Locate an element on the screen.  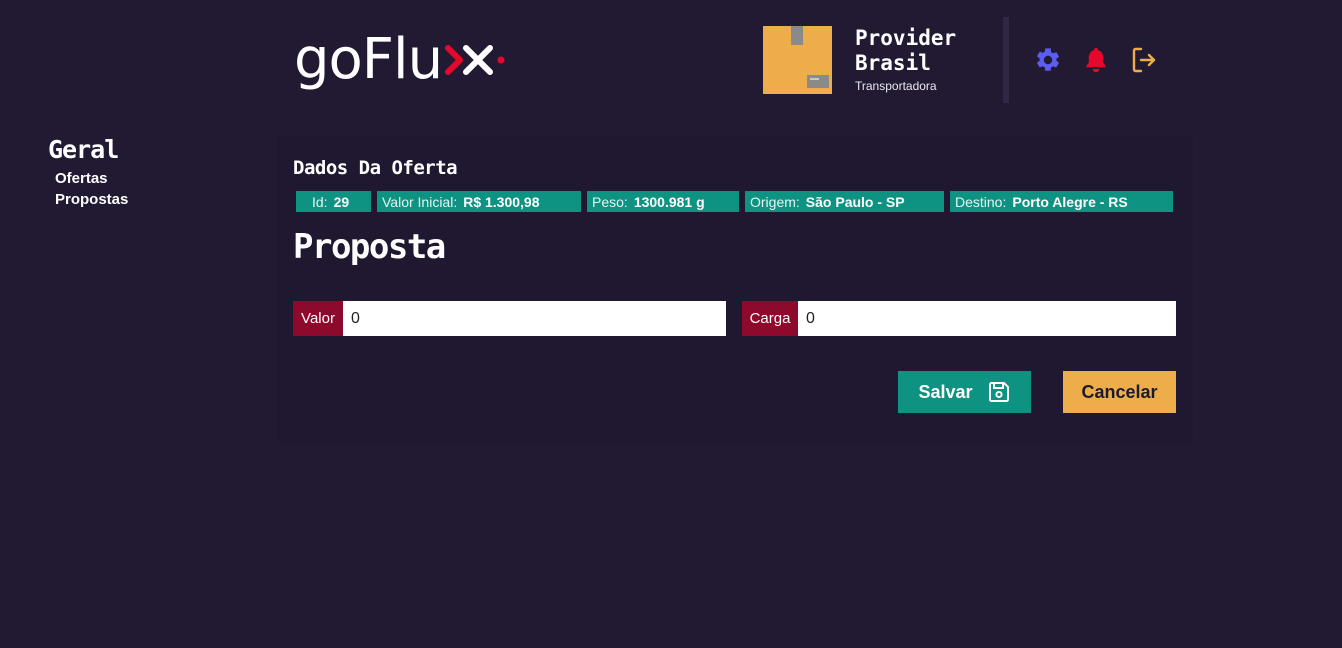
box-tape is located at coordinates (797, 35).